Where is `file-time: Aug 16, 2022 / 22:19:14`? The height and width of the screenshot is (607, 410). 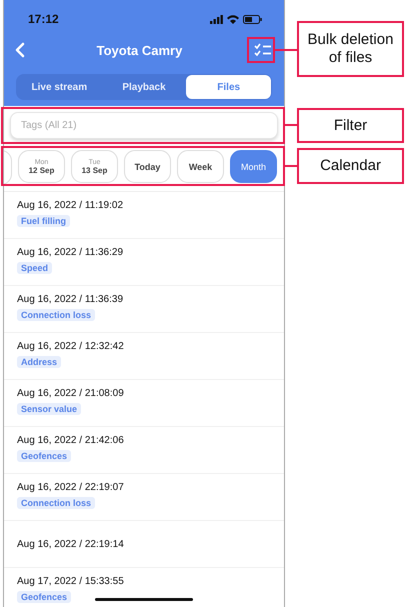
file-time: Aug 16, 2022 / 22:19:14 is located at coordinates (70, 544).